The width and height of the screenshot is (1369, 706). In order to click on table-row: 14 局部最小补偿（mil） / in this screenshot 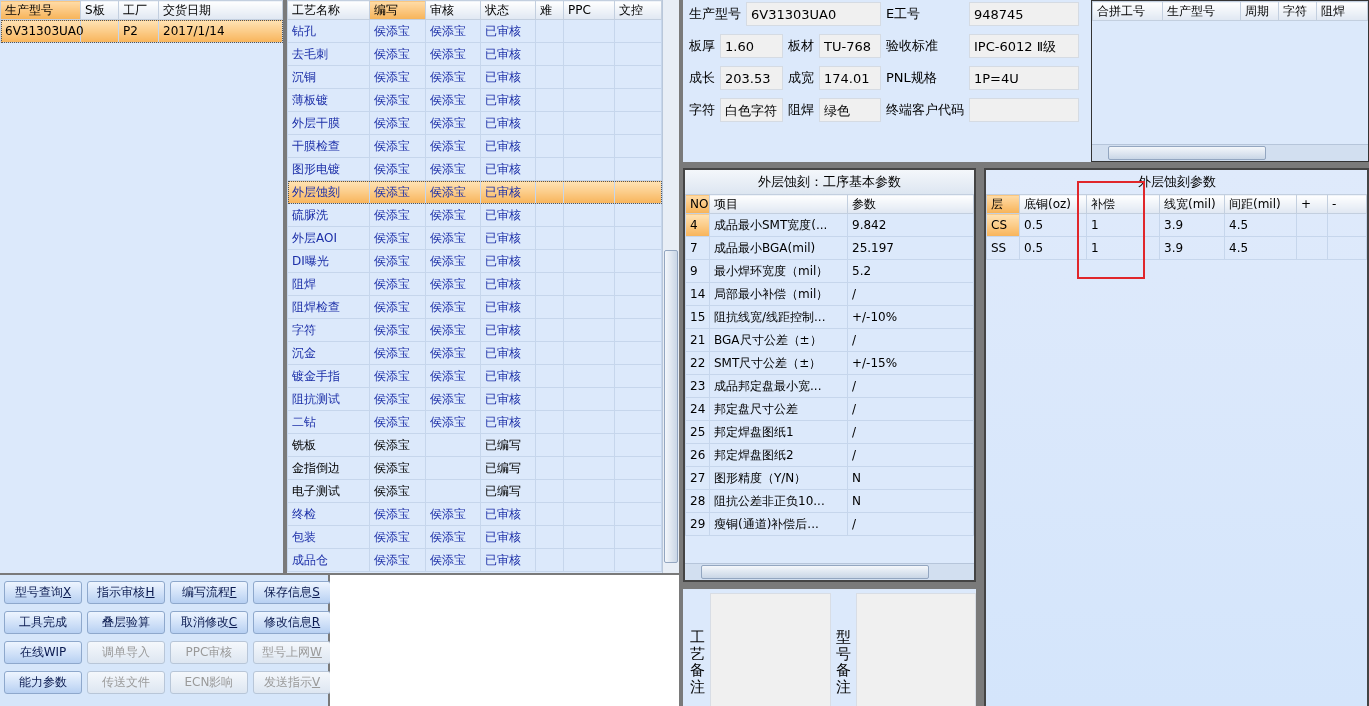, I will do `click(829, 294)`.